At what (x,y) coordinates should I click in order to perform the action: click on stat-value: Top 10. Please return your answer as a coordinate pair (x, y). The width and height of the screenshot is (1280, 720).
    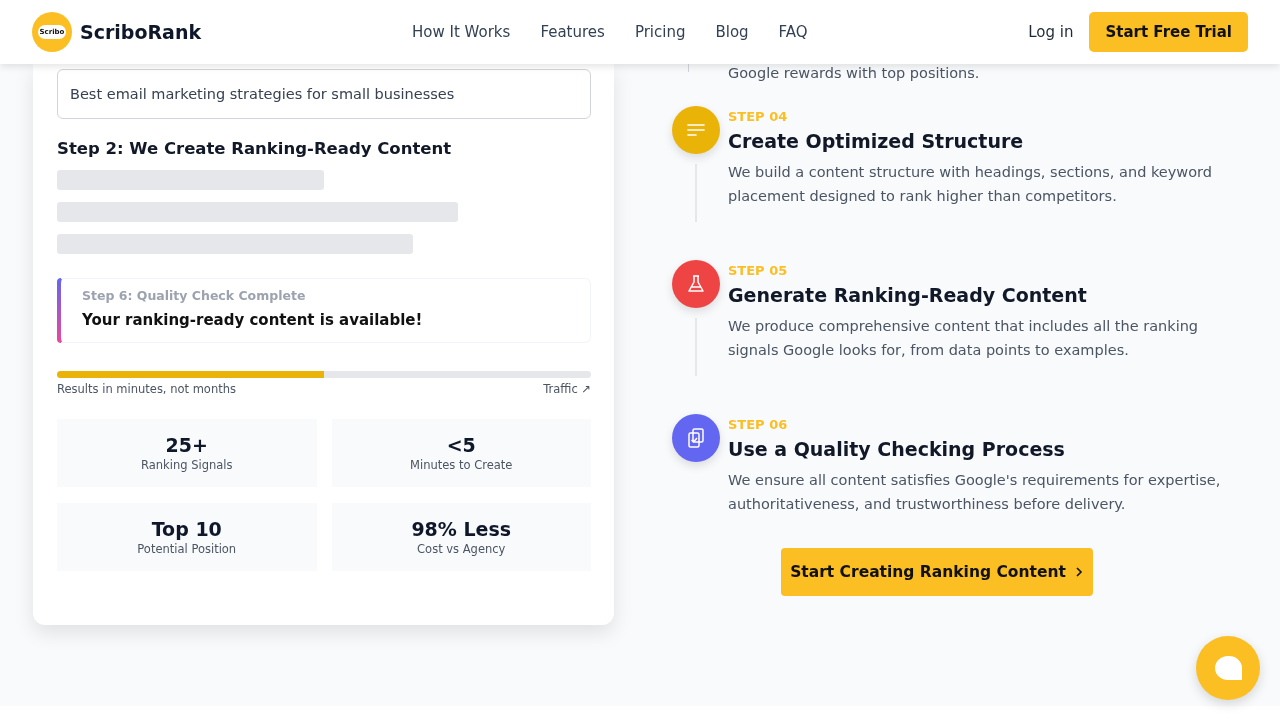
    Looking at the image, I should click on (186, 529).